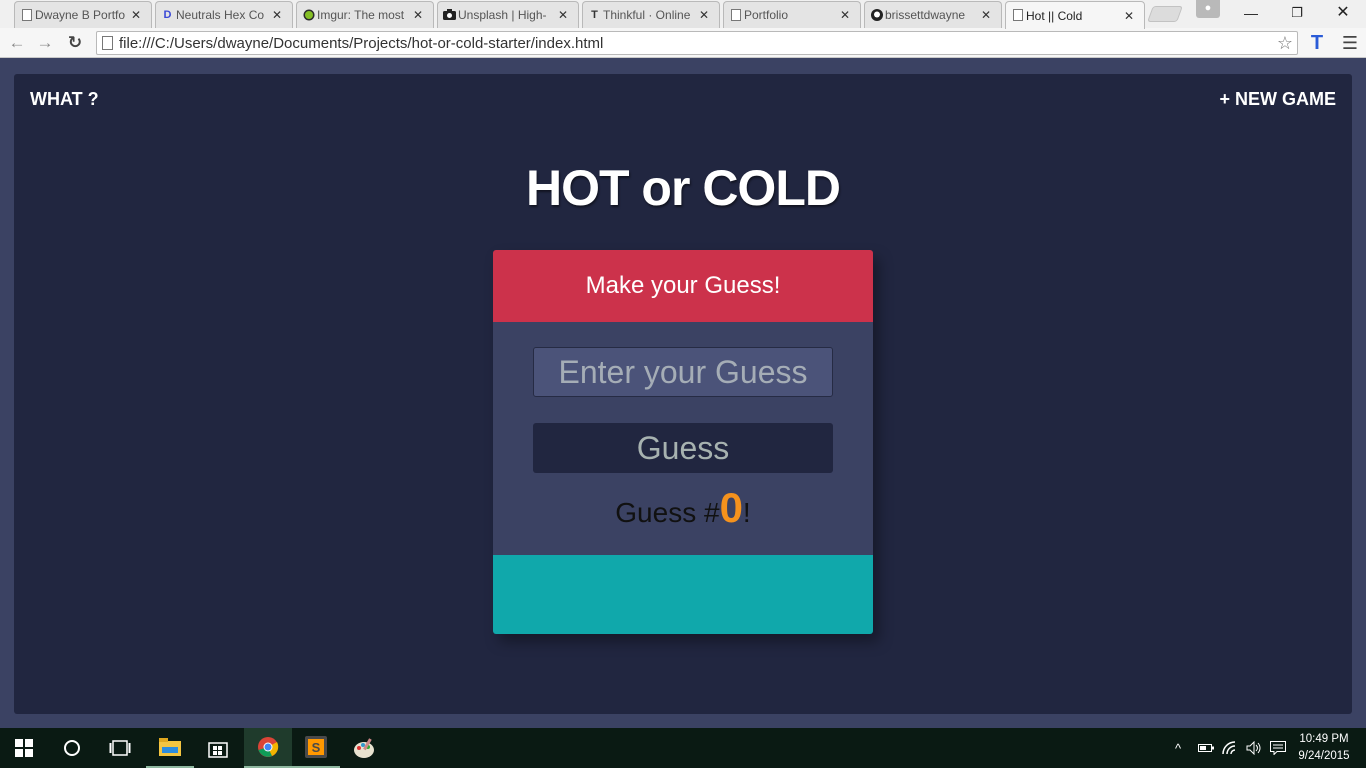  What do you see at coordinates (683, 748) in the screenshot?
I see `taskbar: S ^ 10:49 PM 9/24/2015` at bounding box center [683, 748].